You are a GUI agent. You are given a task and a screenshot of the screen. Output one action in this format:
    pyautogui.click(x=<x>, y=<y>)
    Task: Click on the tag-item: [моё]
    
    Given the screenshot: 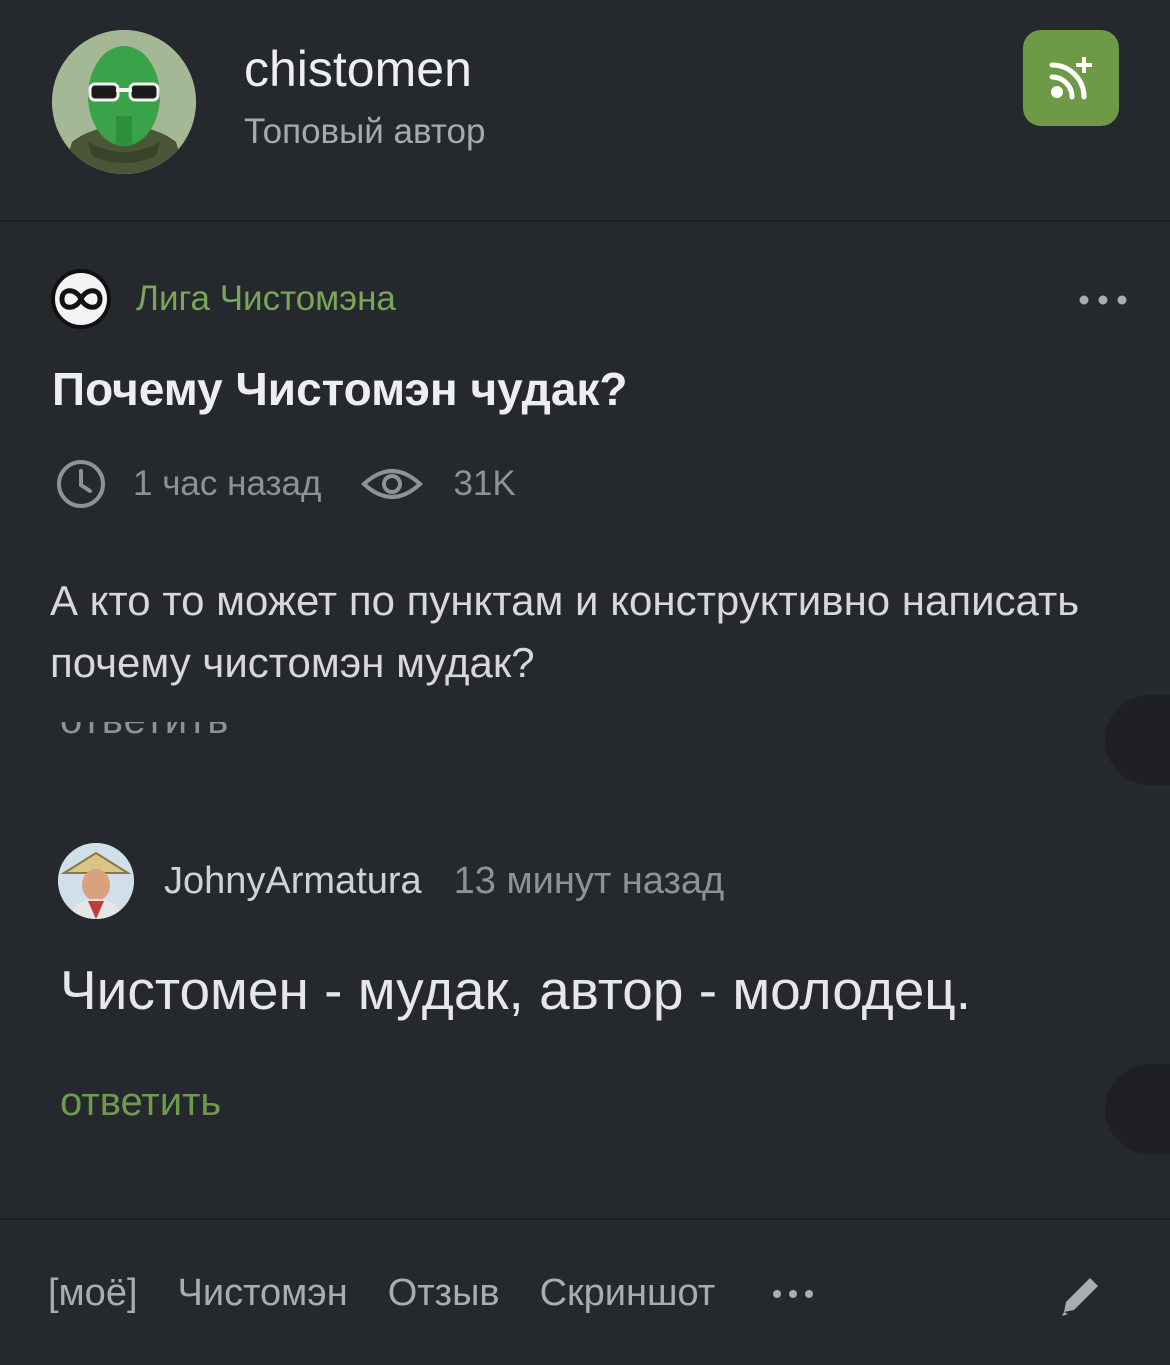 What is the action you would take?
    pyautogui.click(x=93, y=1293)
    